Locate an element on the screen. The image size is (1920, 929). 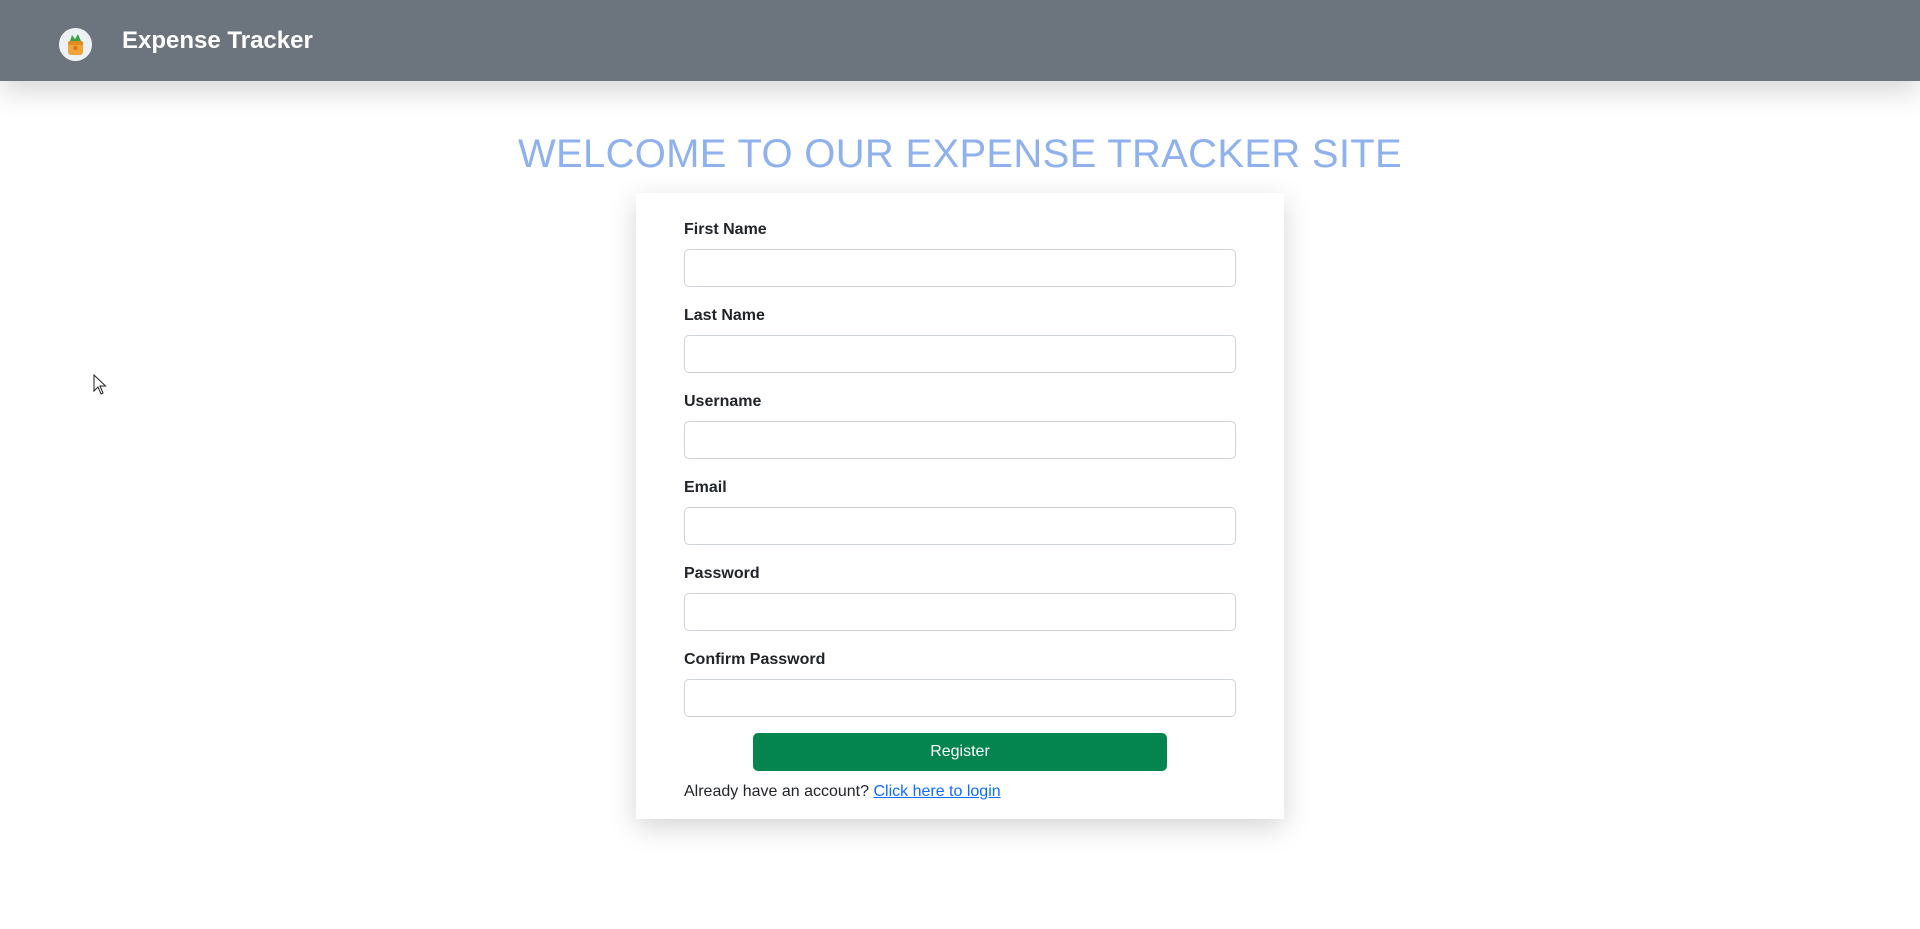
wallet-money-icon is located at coordinates (75, 44).